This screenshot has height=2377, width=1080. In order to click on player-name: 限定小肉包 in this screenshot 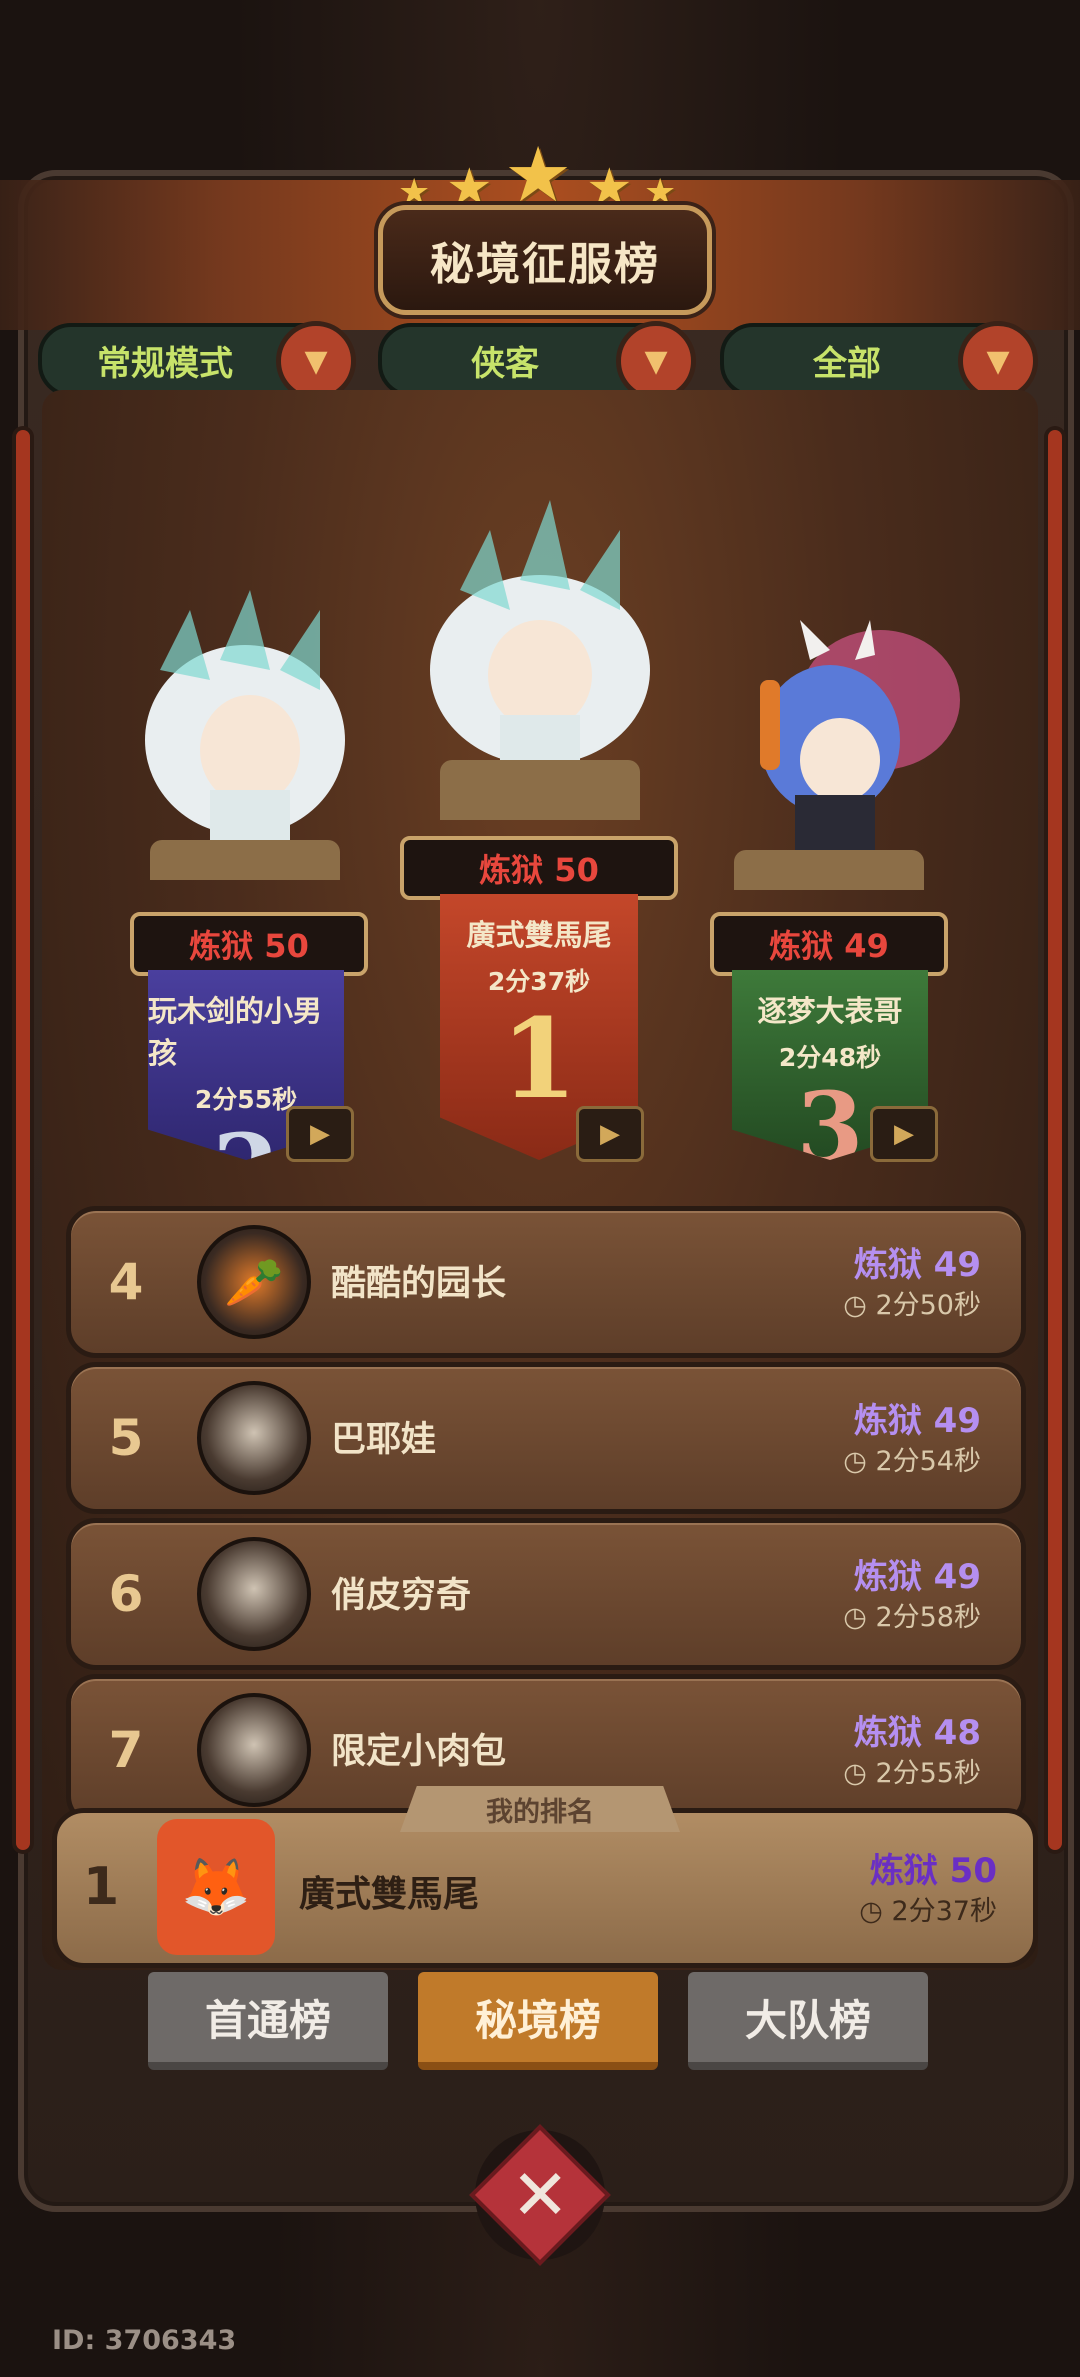, I will do `click(419, 1752)`.